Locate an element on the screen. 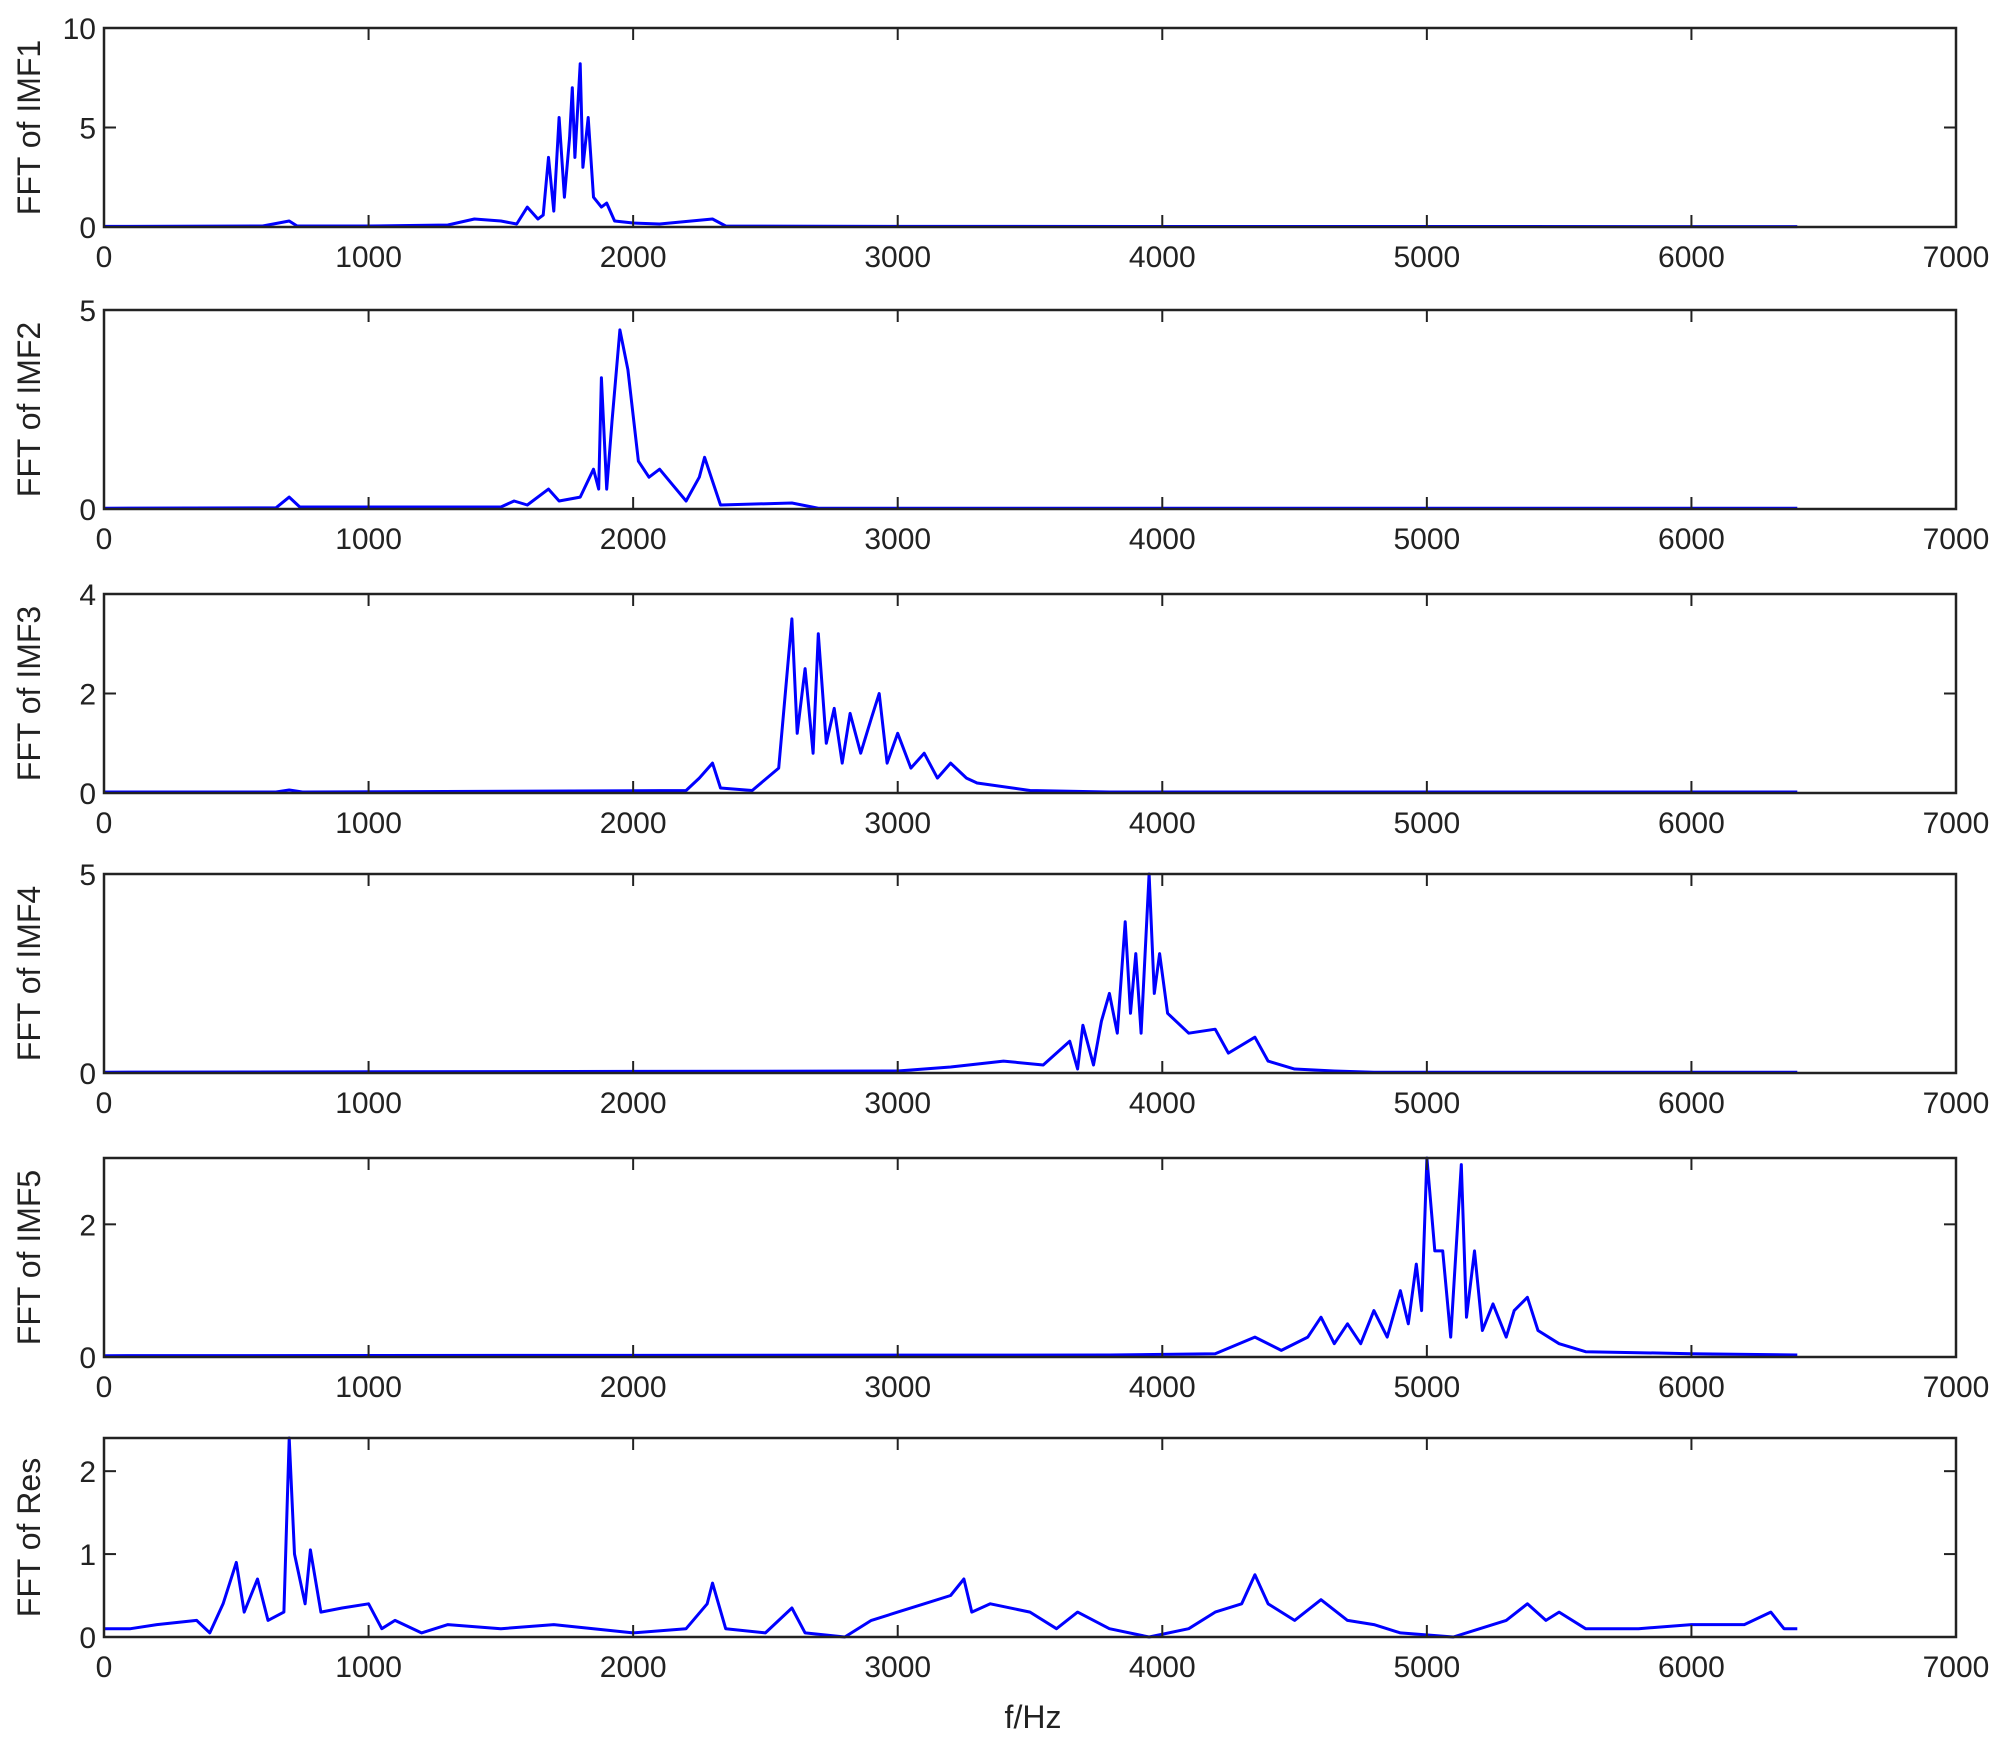 This screenshot has width=2010, height=1746. y-tick-label: 1 is located at coordinates (87, 1555).